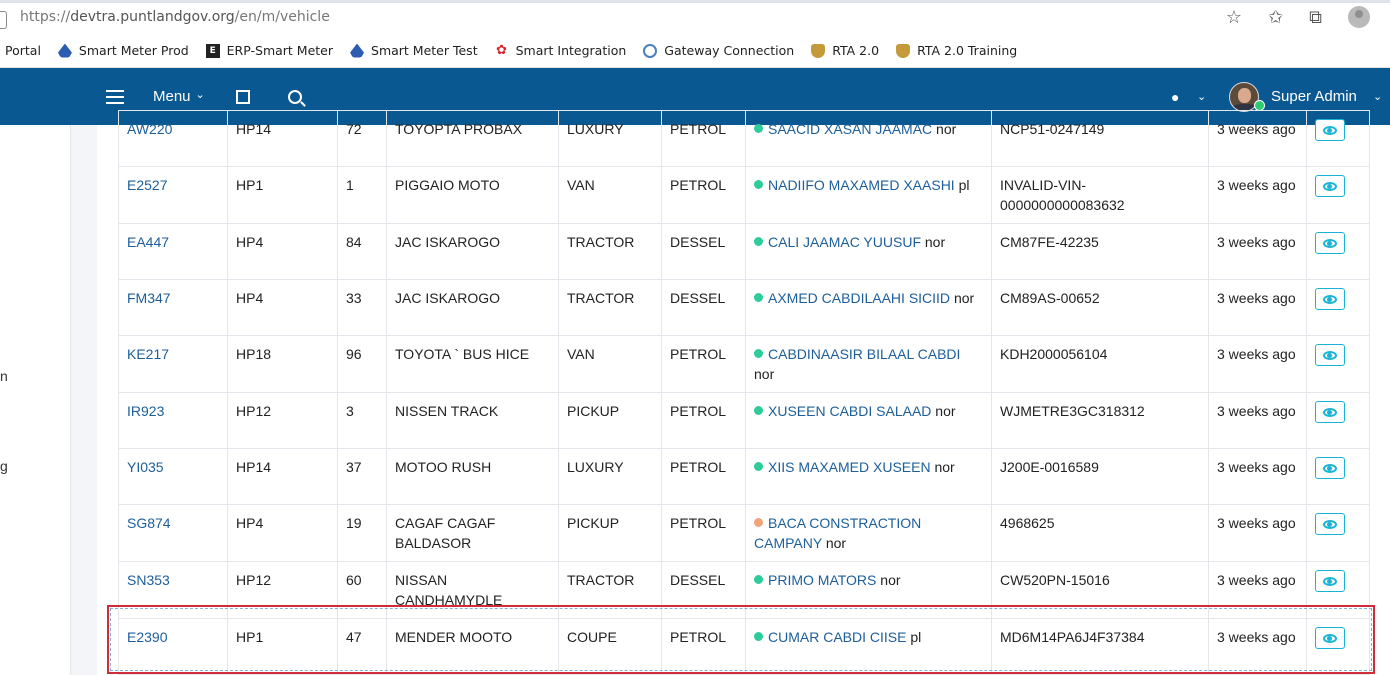 The image size is (1390, 675). I want to click on sidebar-item-label: n, so click(4, 376).